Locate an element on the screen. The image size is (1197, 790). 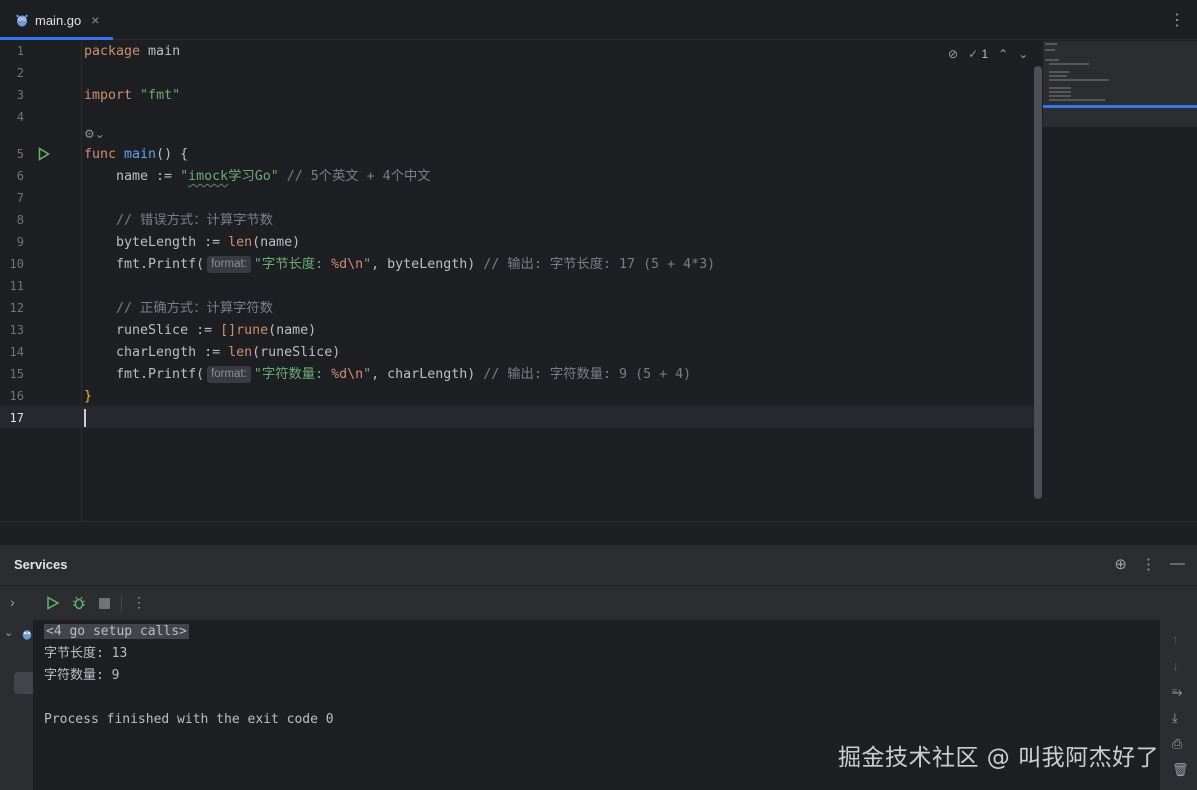
line-number: 9 is located at coordinates (20, 242).